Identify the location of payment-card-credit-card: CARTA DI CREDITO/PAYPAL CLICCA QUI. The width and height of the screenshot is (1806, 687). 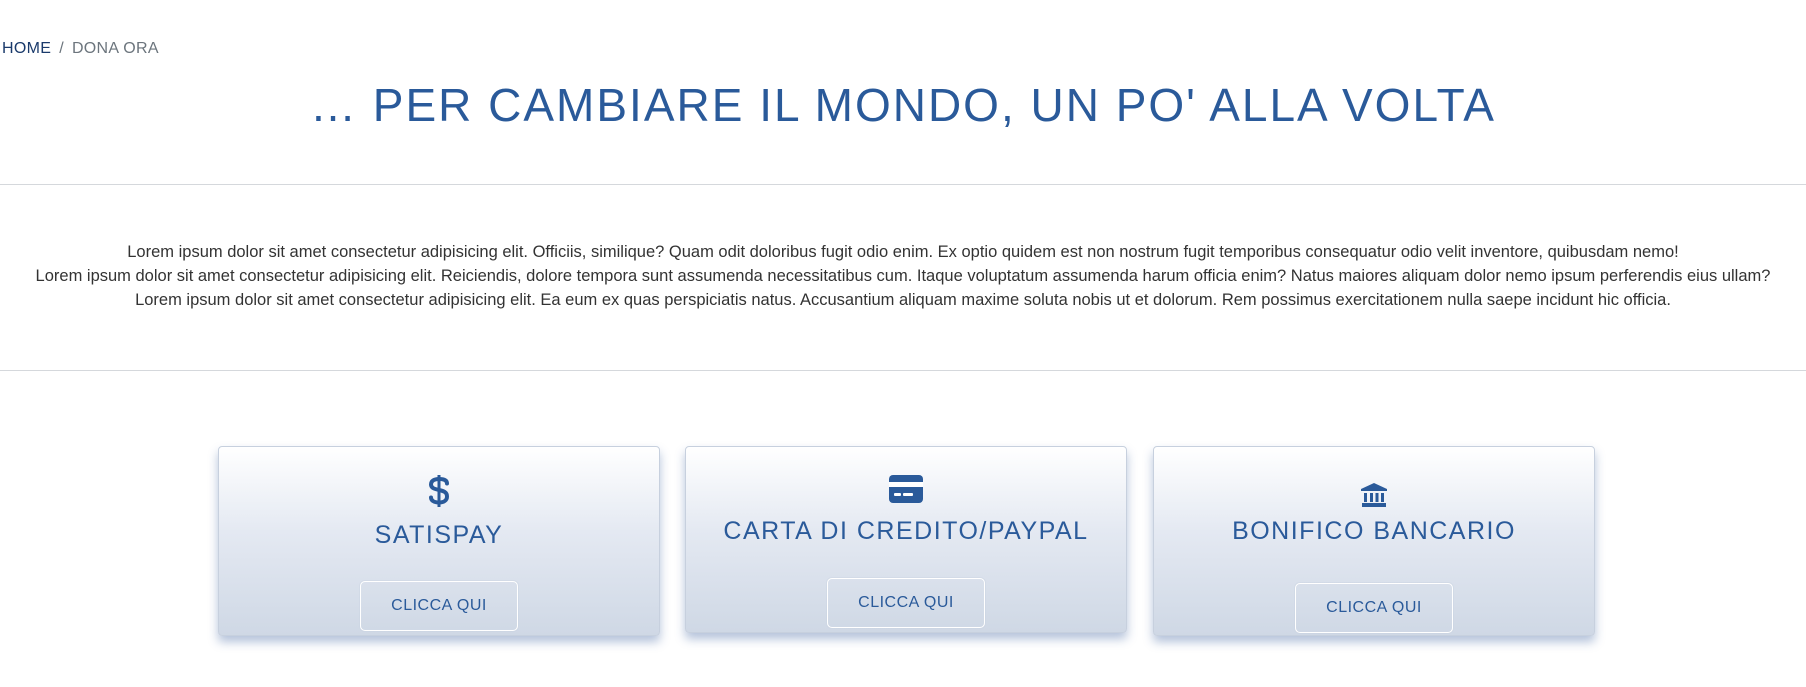
(906, 539).